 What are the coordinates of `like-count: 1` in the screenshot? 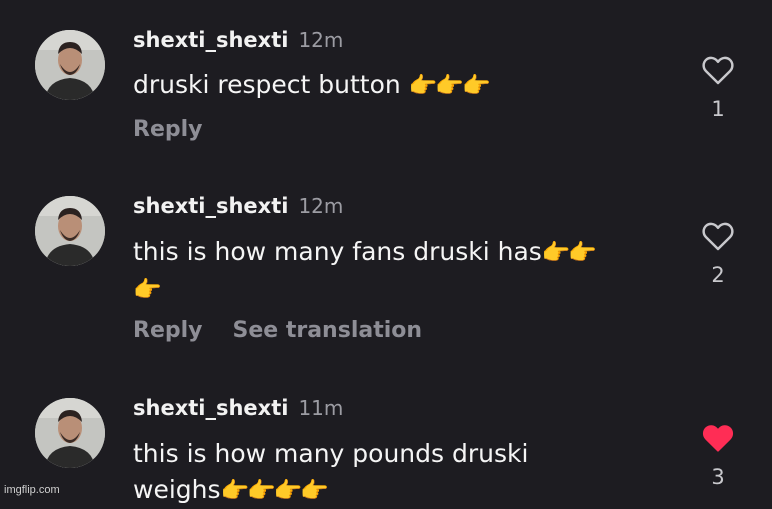 It's located at (718, 109).